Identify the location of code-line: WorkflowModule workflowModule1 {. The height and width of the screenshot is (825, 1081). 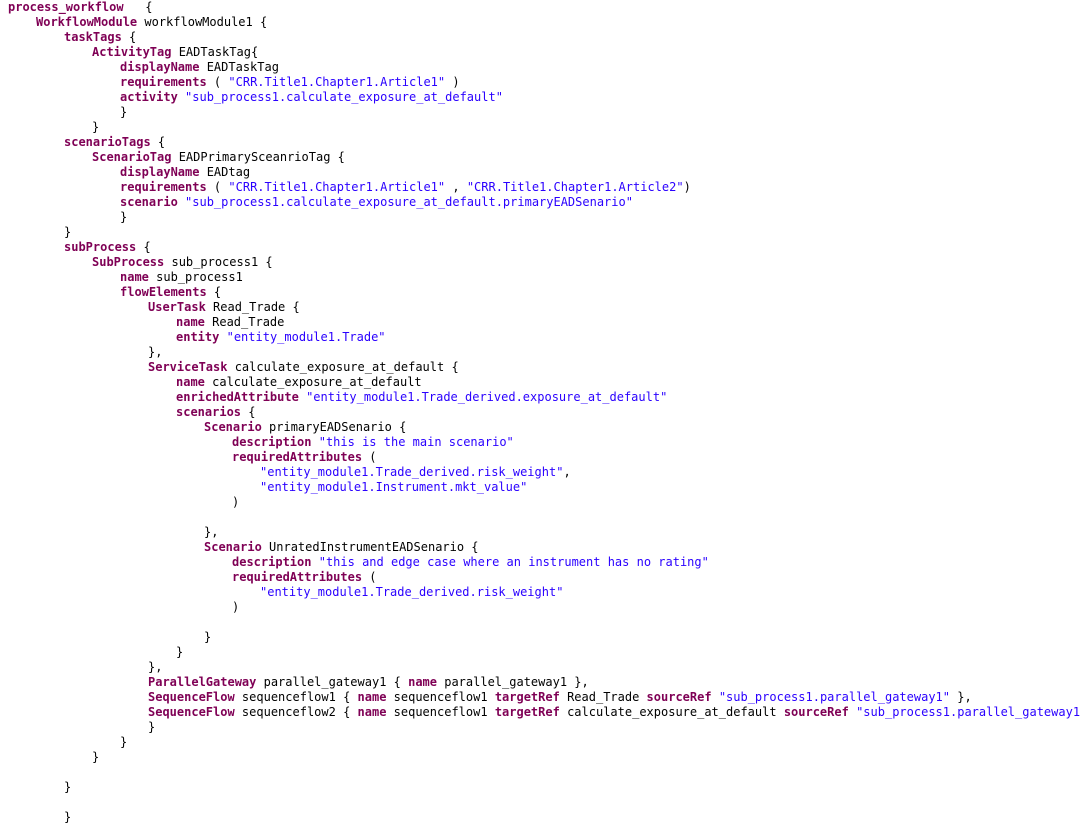
(540, 22).